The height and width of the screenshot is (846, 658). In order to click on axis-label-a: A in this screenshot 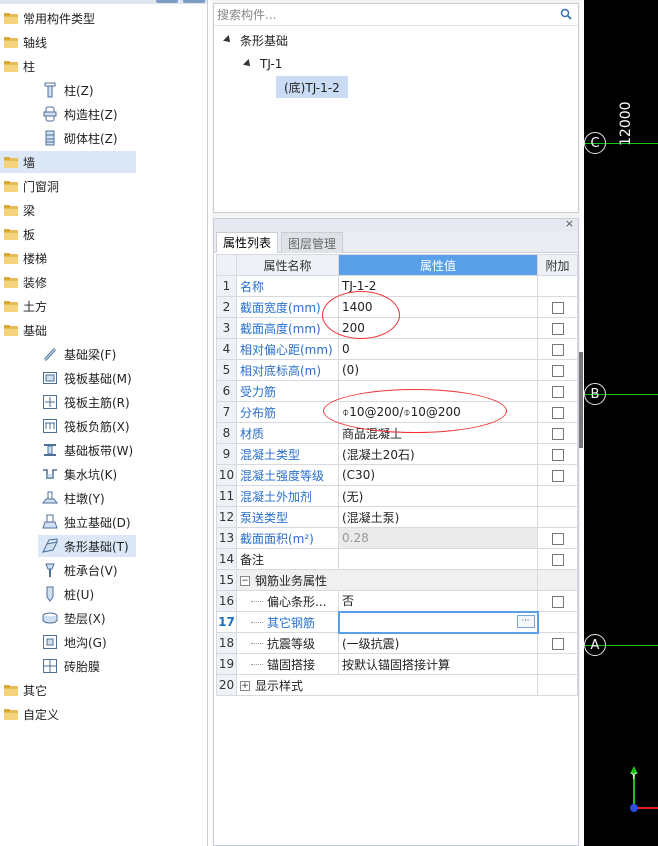, I will do `click(595, 645)`.